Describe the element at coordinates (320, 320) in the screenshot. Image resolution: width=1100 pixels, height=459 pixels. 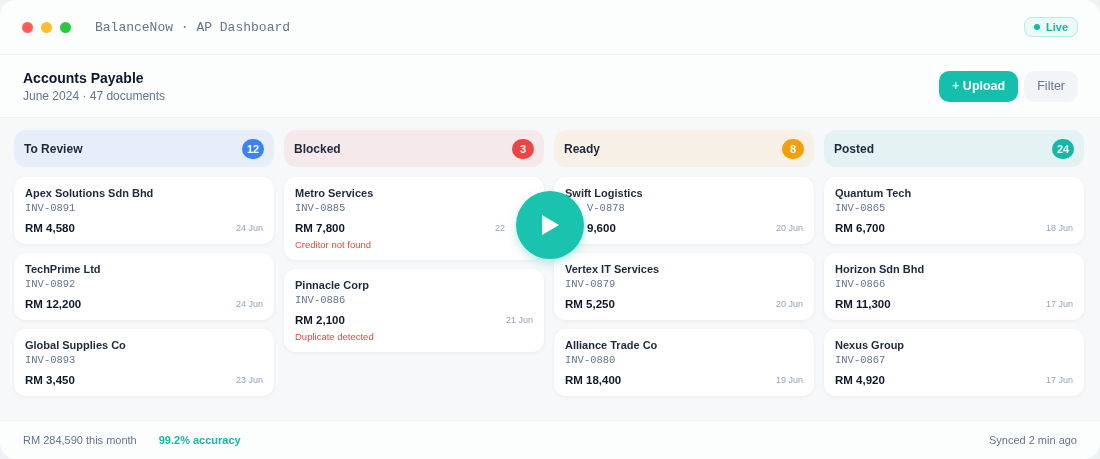
I see `invoice-amount: RM 2,100` at that location.